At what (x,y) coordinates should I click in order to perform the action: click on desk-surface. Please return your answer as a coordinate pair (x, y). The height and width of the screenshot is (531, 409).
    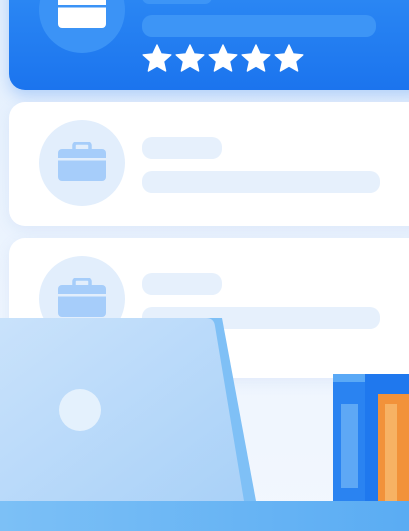
    Looking at the image, I should click on (204, 516).